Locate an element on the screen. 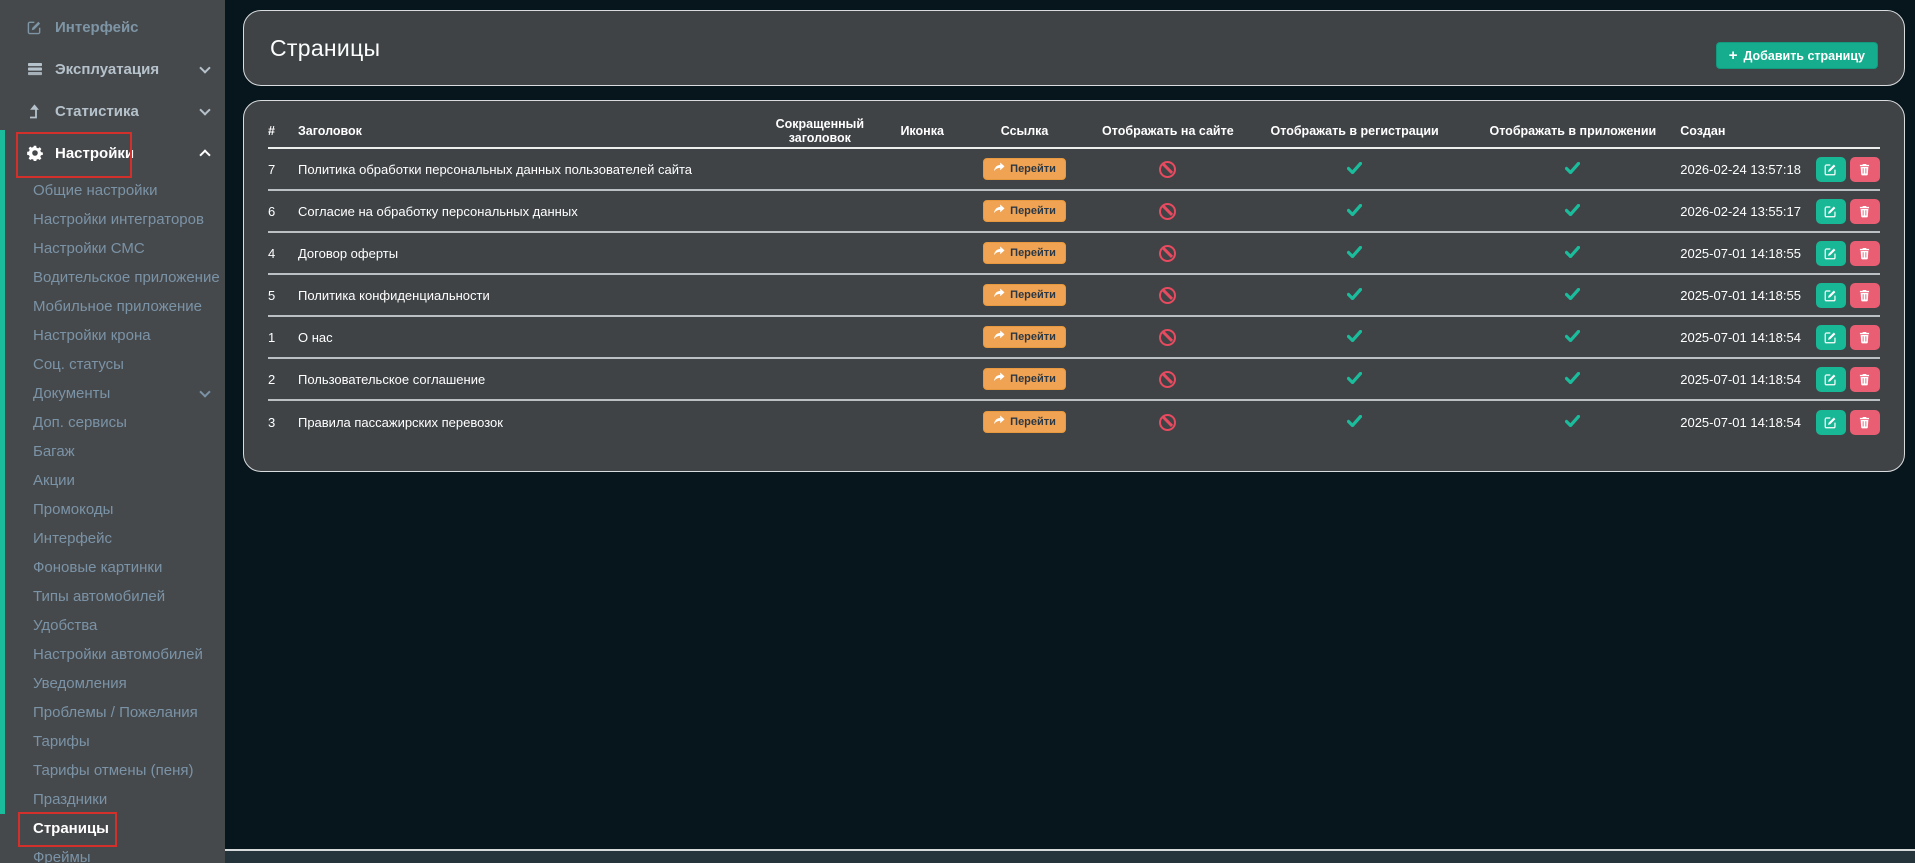  sidebar-section-Интерфейс: Интерфейс is located at coordinates (112, 27).